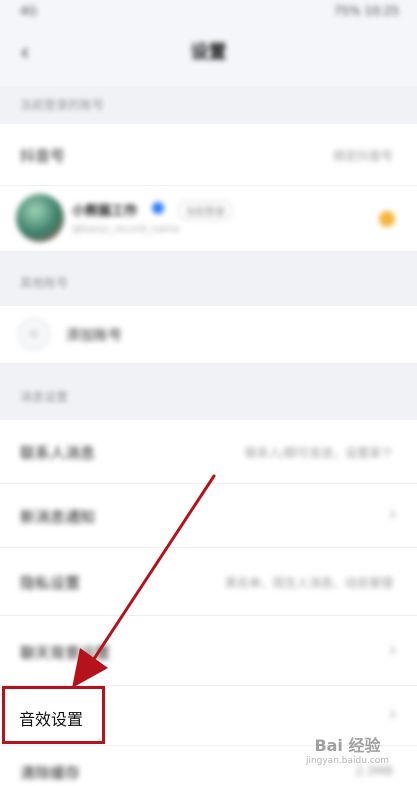 Image resolution: width=417 pixels, height=786 pixels. Describe the element at coordinates (126, 229) in the screenshot. I see `account-subtitle: @baoyi_record_name` at that location.